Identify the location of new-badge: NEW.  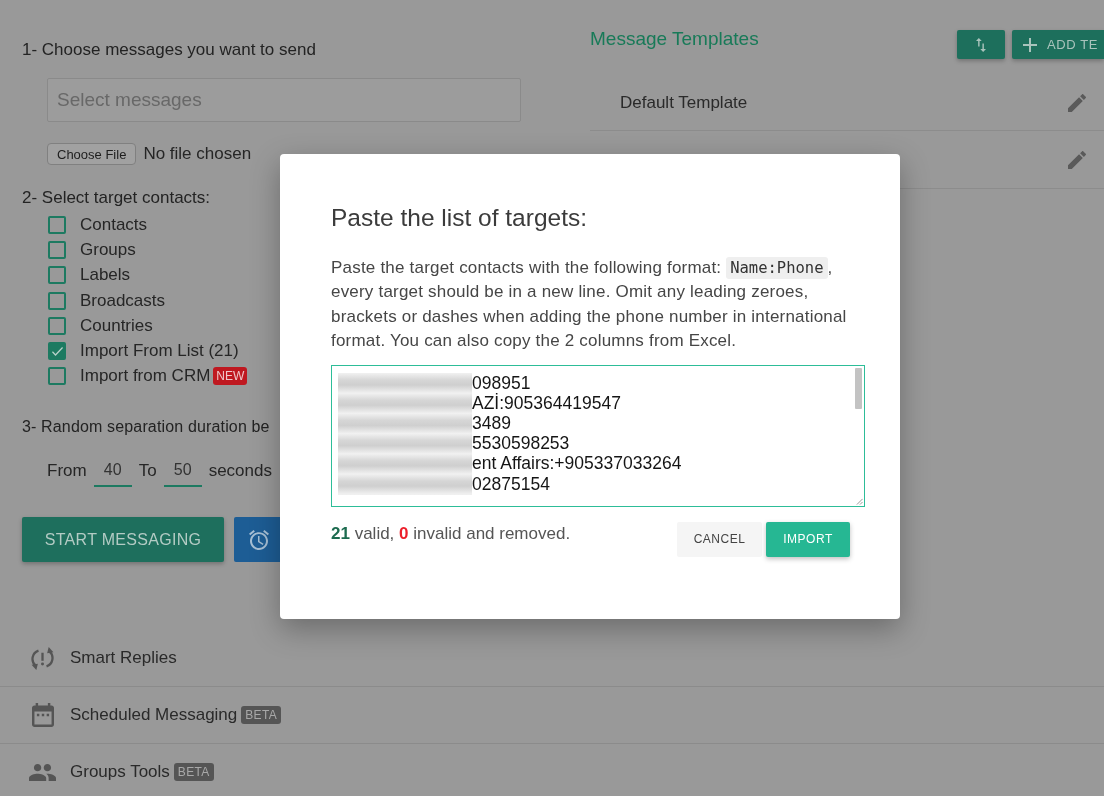
(230, 376).